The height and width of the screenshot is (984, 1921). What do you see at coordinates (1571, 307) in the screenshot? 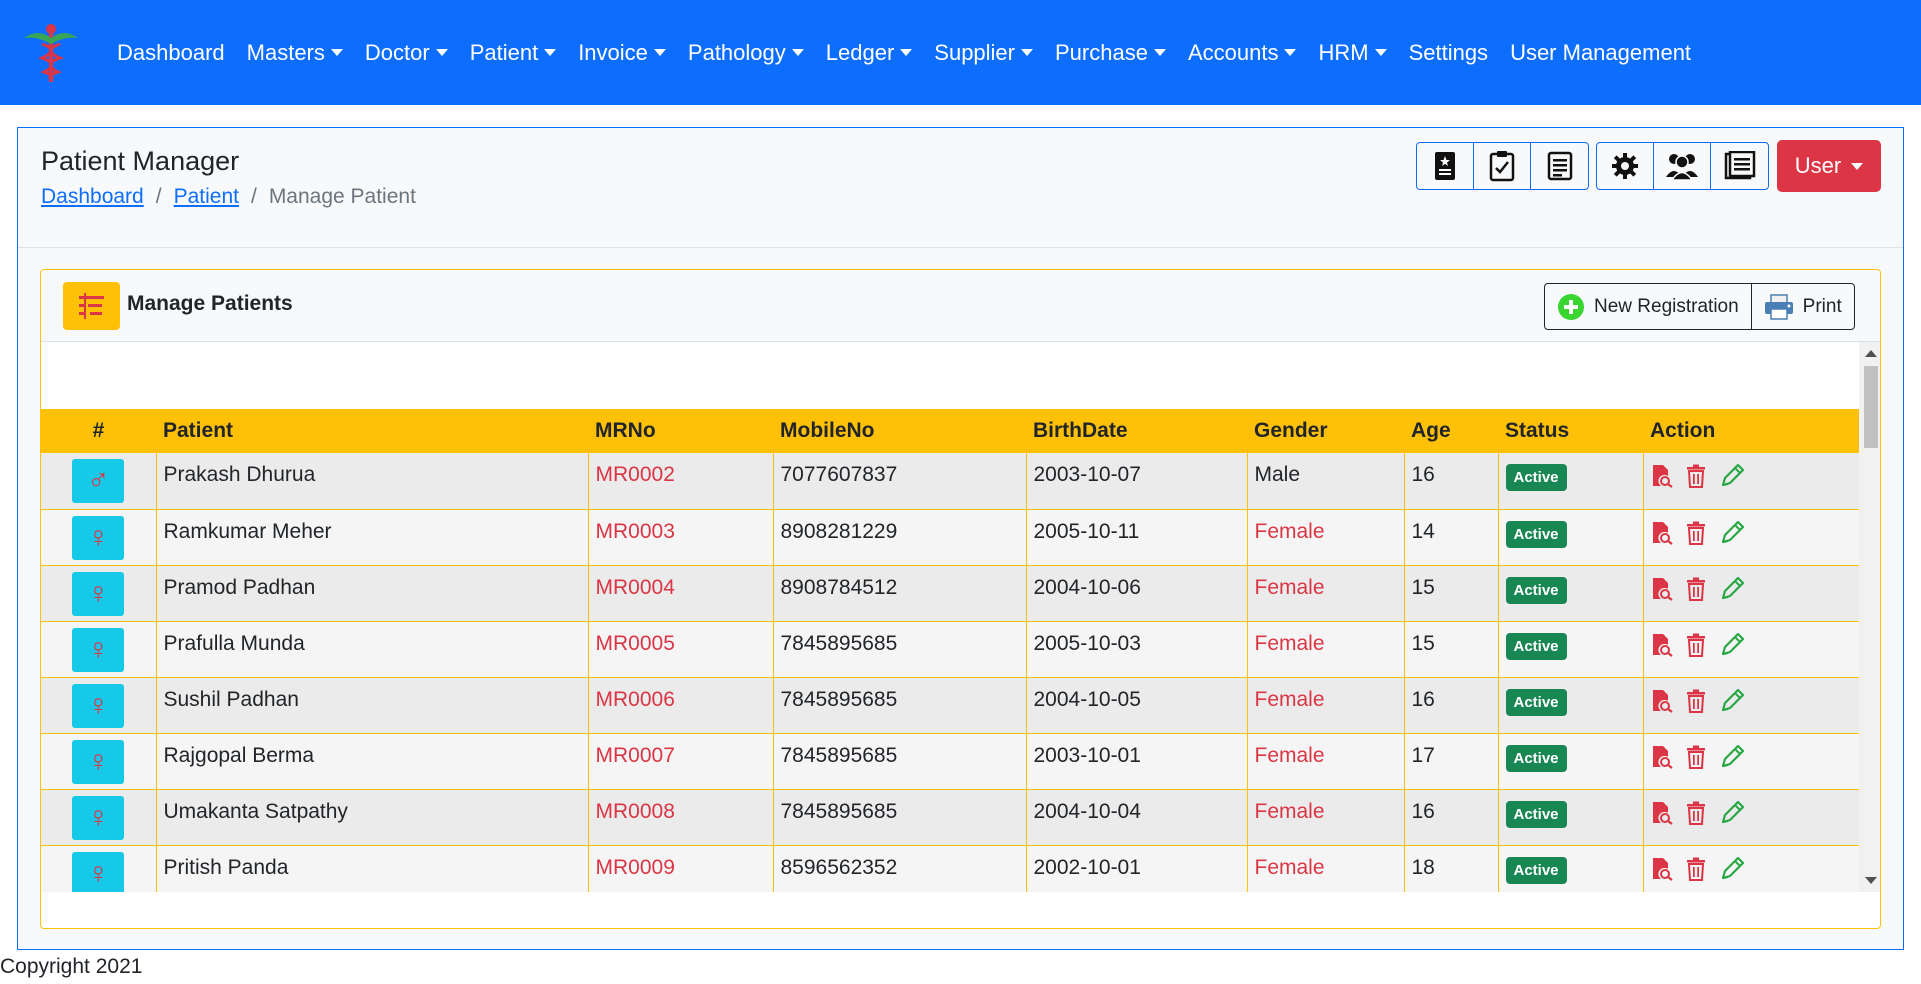
I see `plus-circle-icon` at bounding box center [1571, 307].